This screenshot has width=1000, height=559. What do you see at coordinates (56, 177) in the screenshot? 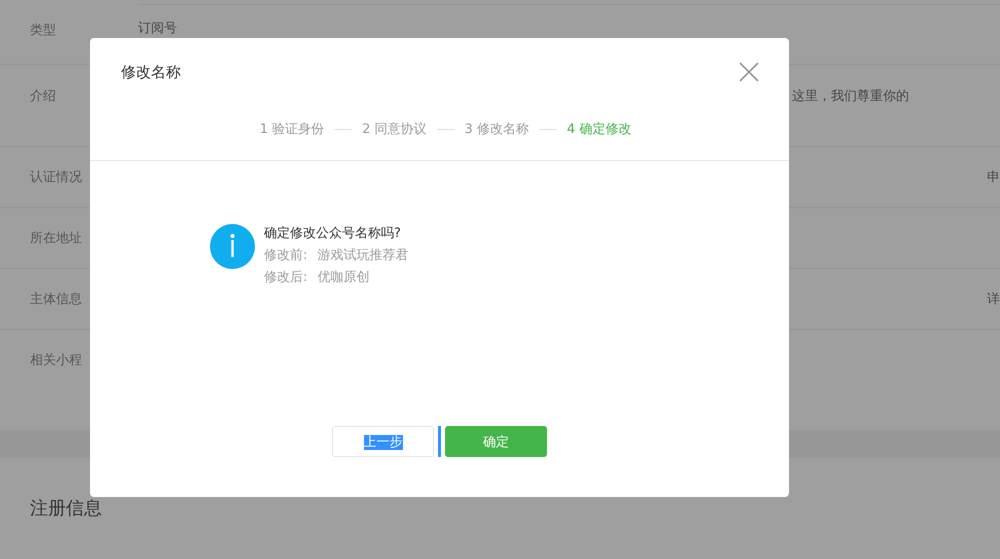
I see `field-label: 认证情况` at bounding box center [56, 177].